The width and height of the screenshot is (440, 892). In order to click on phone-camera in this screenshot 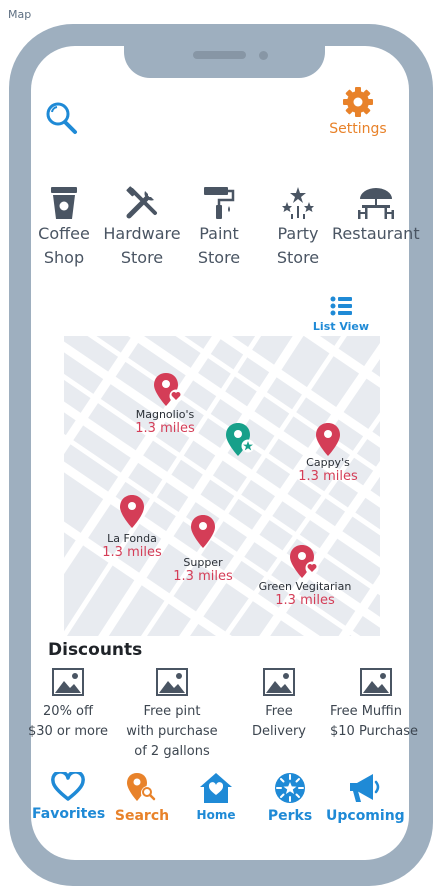, I will do `click(263, 55)`.